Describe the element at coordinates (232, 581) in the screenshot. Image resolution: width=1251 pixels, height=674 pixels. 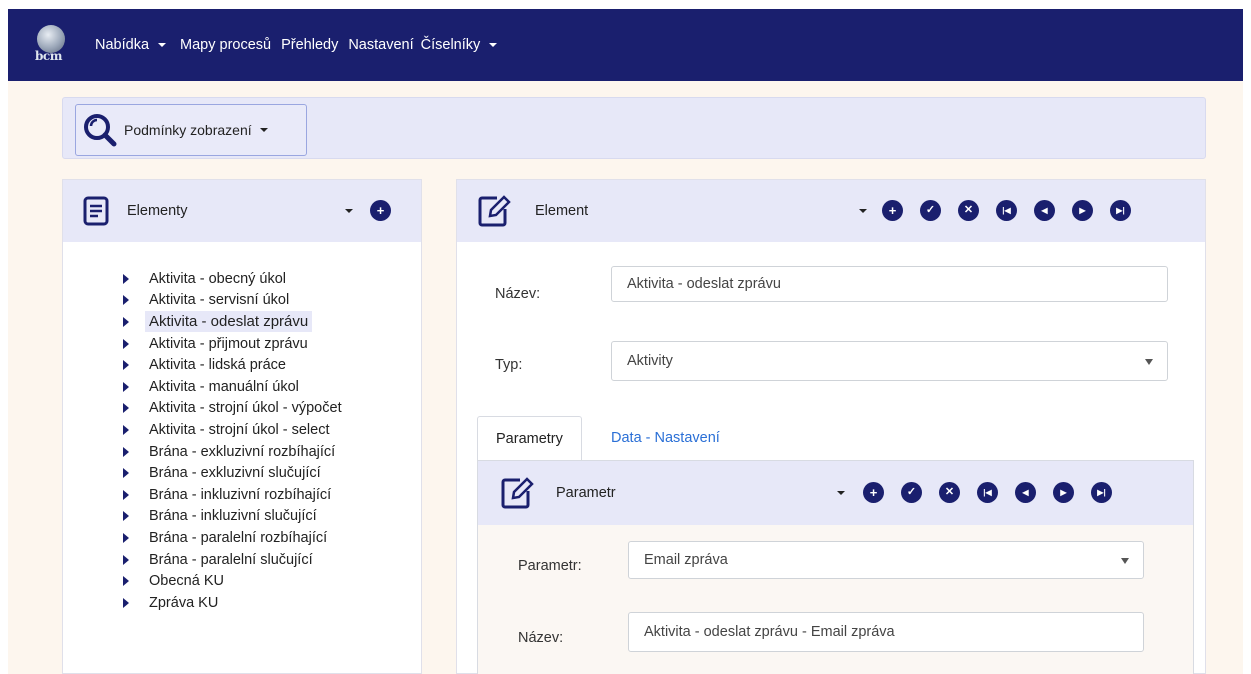
I see `tree-item: Obecná KU` at that location.